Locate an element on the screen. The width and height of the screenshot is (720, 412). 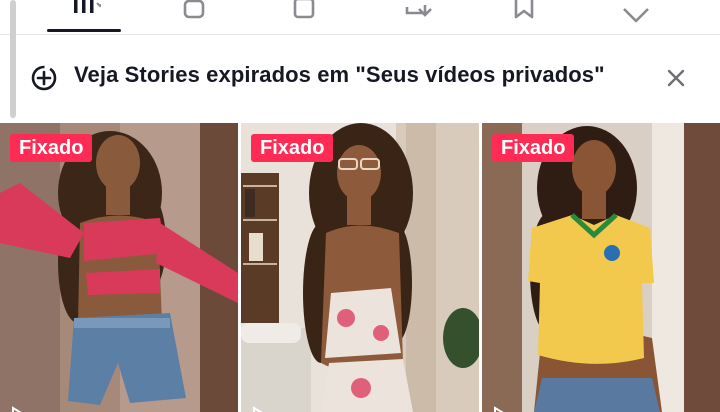
grid-icon is located at coordinates (87, 6).